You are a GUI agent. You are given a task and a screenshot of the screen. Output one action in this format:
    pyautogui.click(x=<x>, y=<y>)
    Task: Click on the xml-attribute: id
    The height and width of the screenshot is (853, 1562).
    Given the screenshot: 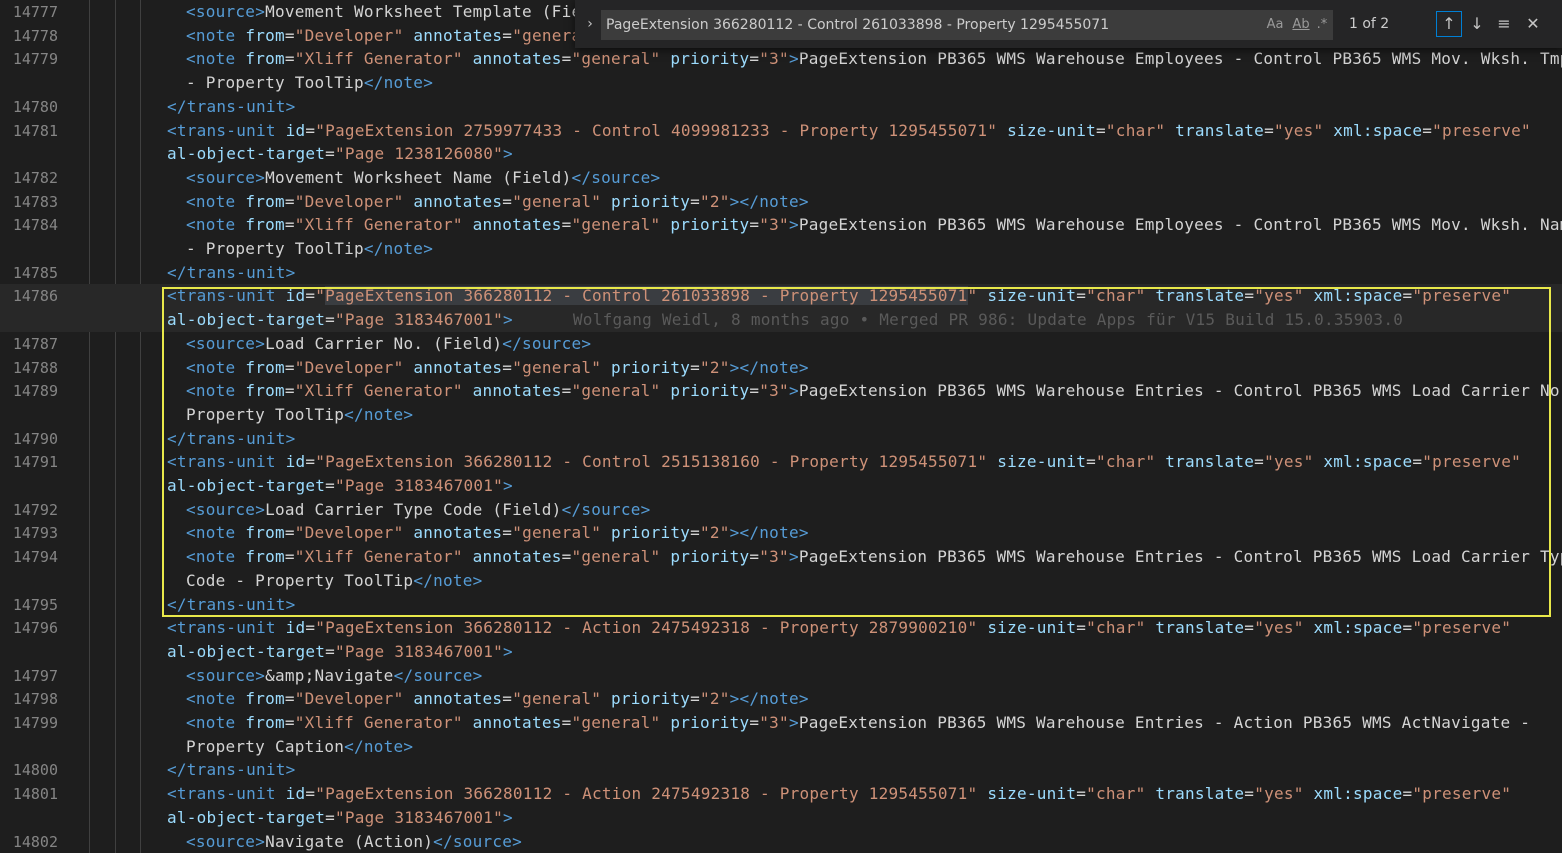 What is the action you would take?
    pyautogui.click(x=295, y=794)
    